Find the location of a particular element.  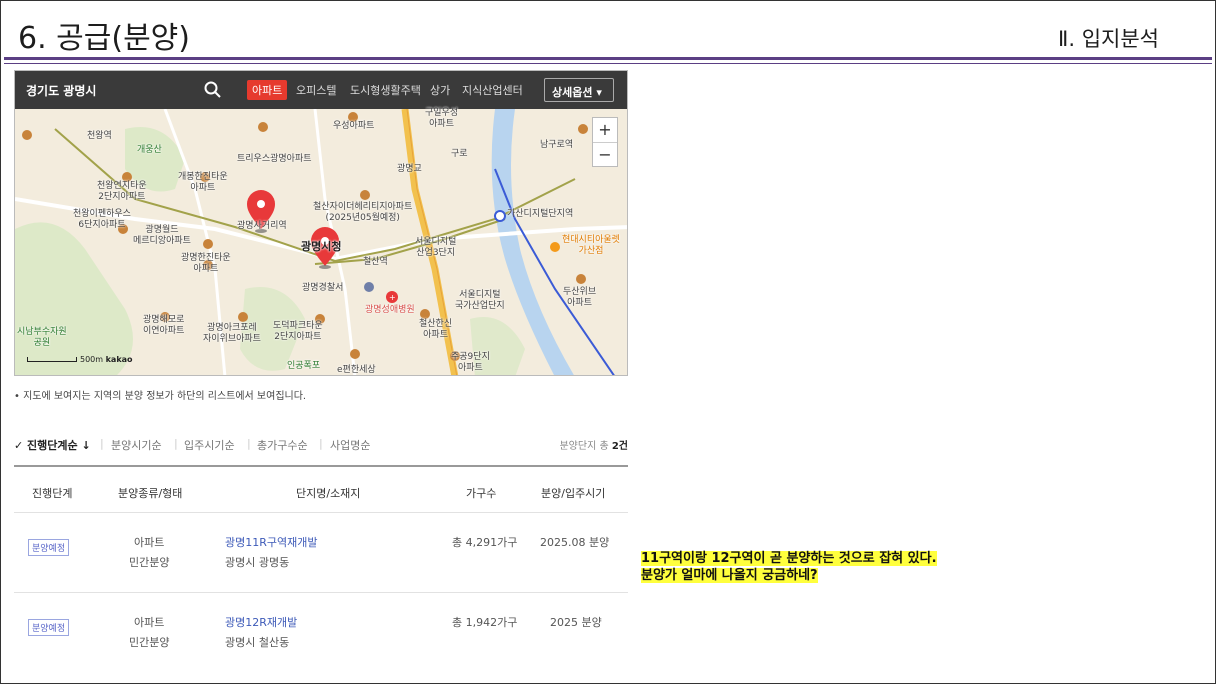

zoom-out-button: − is located at coordinates (605, 155).